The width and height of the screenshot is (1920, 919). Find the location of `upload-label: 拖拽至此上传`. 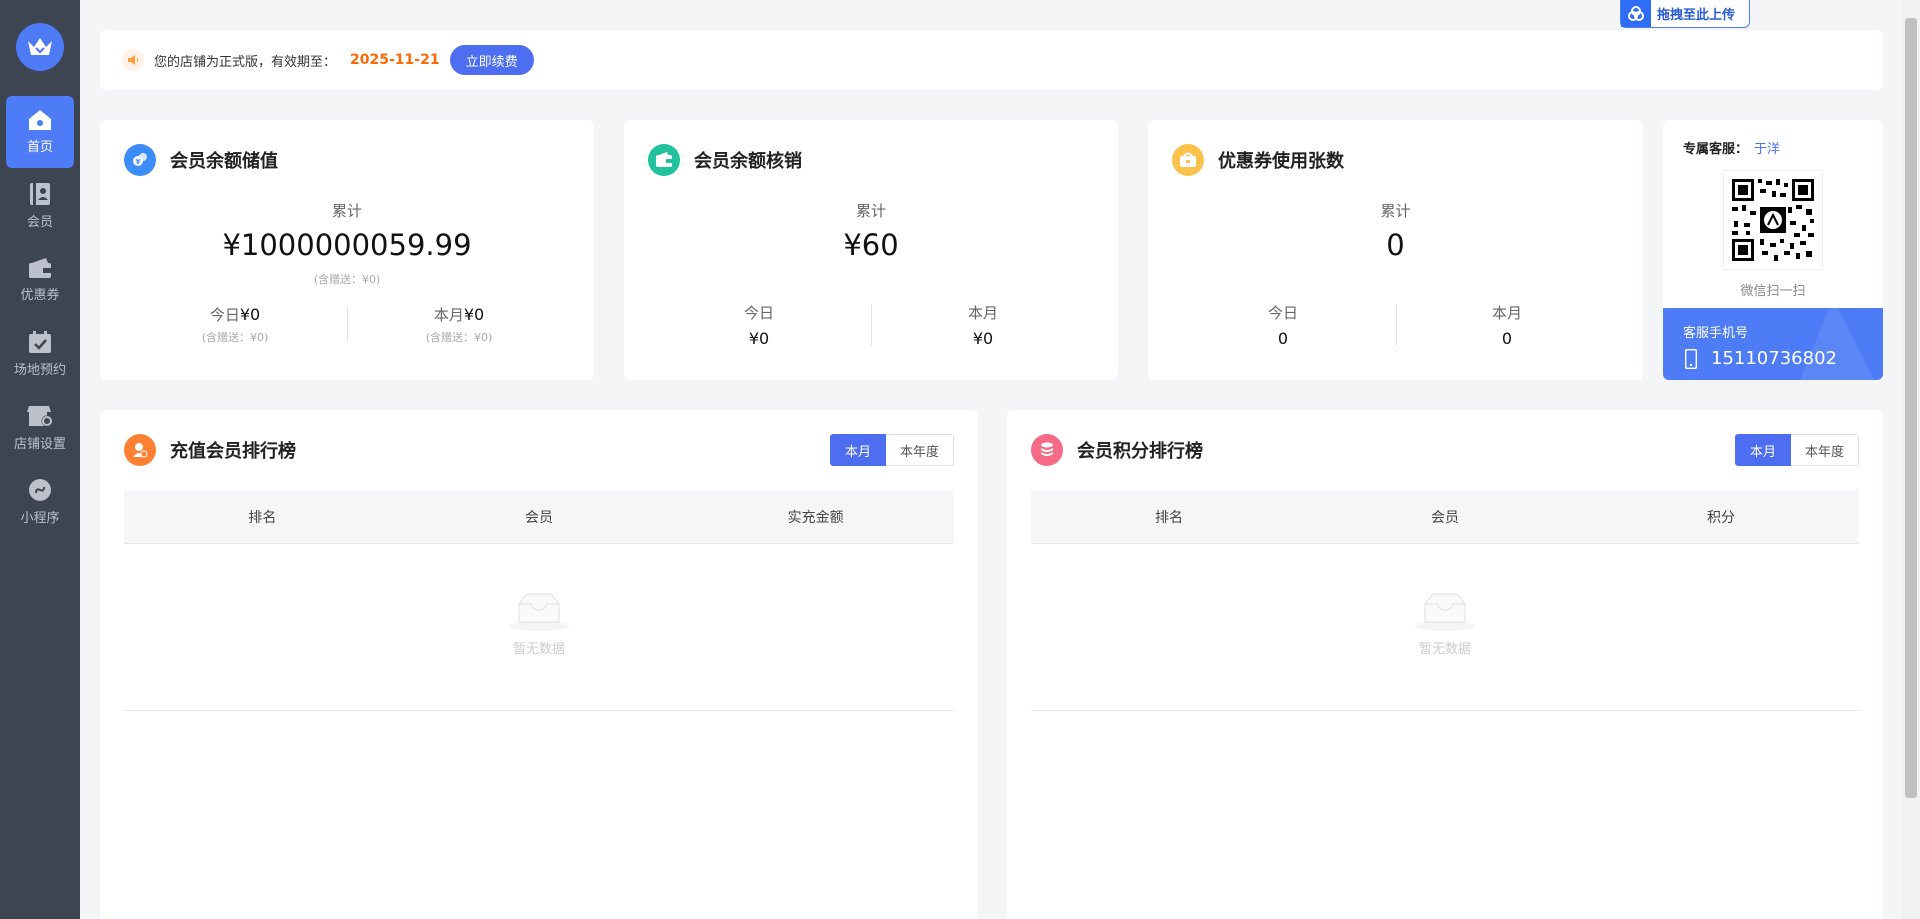

upload-label: 拖拽至此上传 is located at coordinates (1696, 15).